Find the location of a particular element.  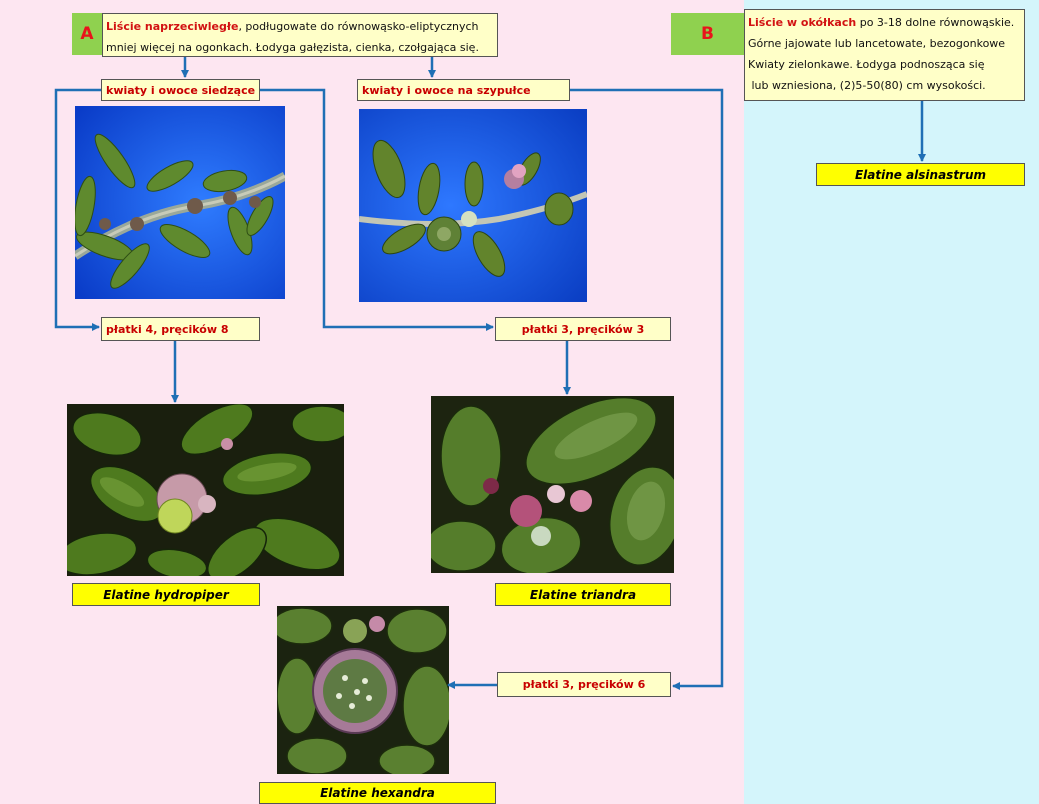

photo-elatine-hexandra is located at coordinates (363, 690).